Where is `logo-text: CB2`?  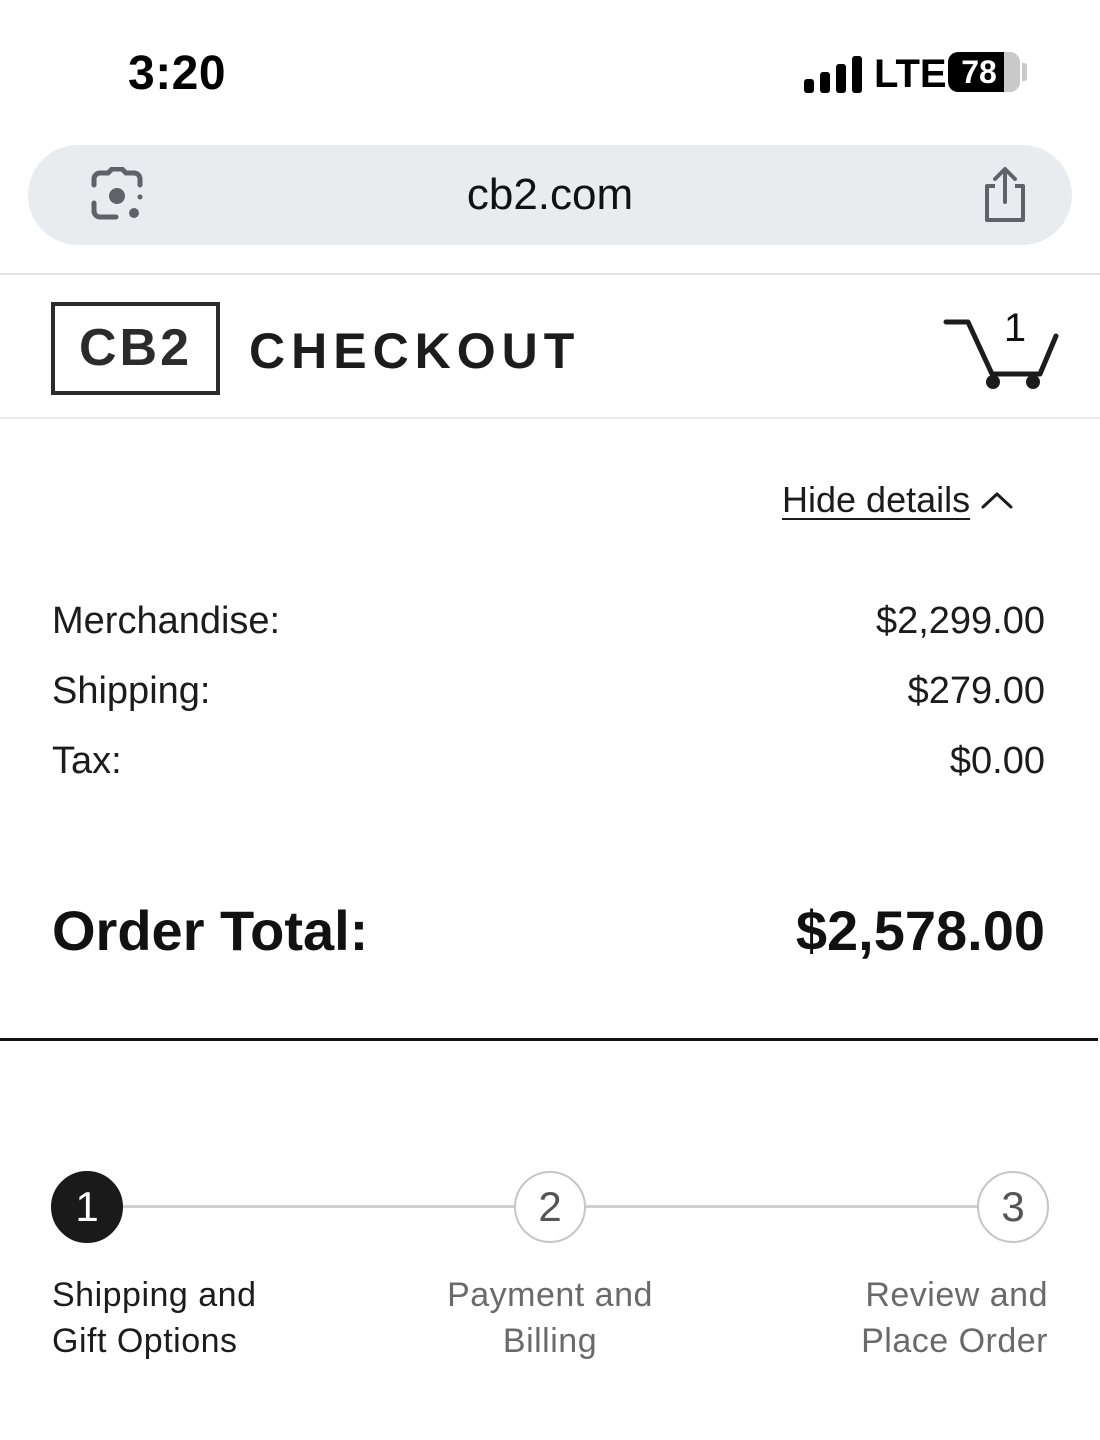
logo-text: CB2 is located at coordinates (135, 348).